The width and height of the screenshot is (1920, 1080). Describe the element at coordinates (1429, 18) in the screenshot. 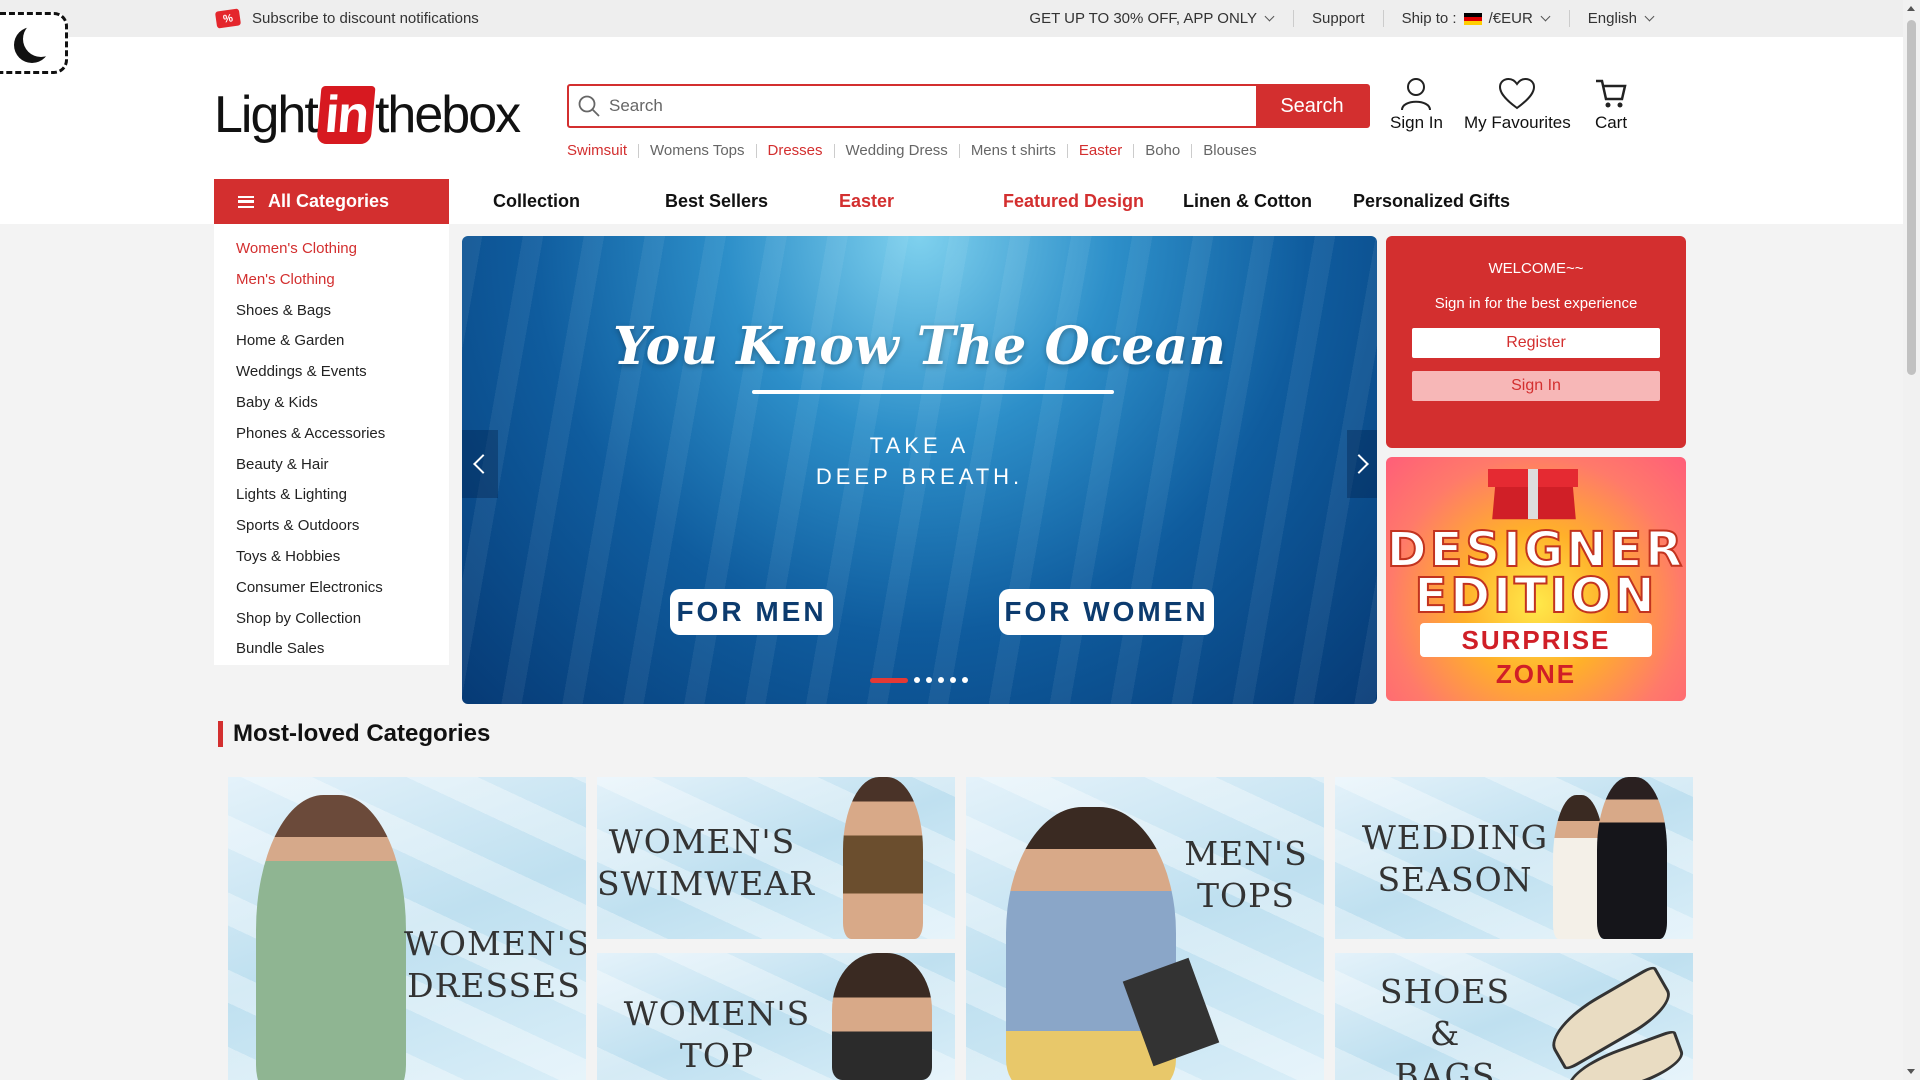

I see `ship-to-label: Ship to :` at that location.